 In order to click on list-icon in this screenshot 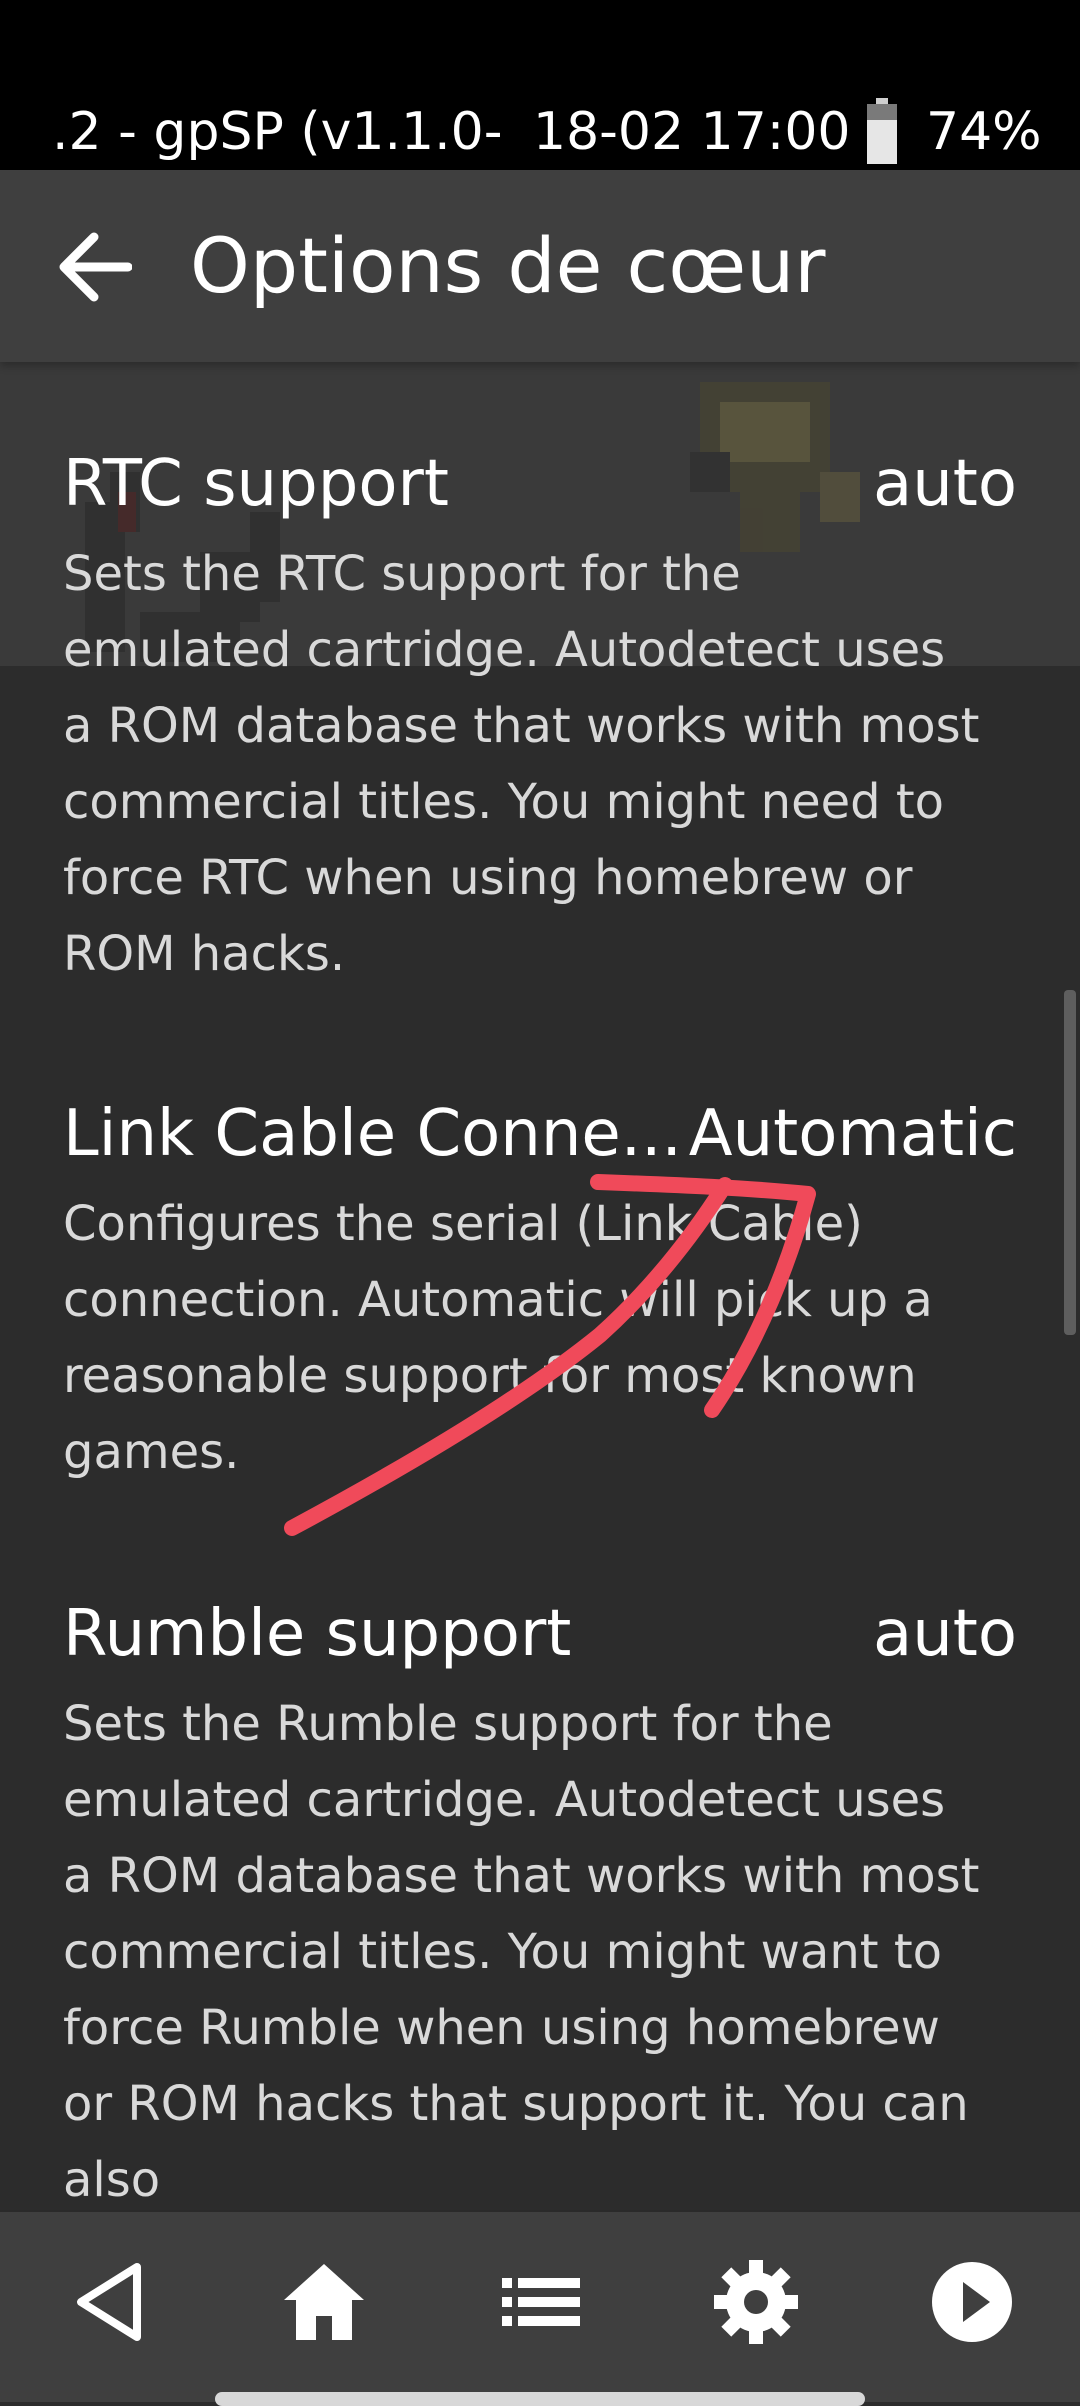, I will do `click(540, 2302)`.